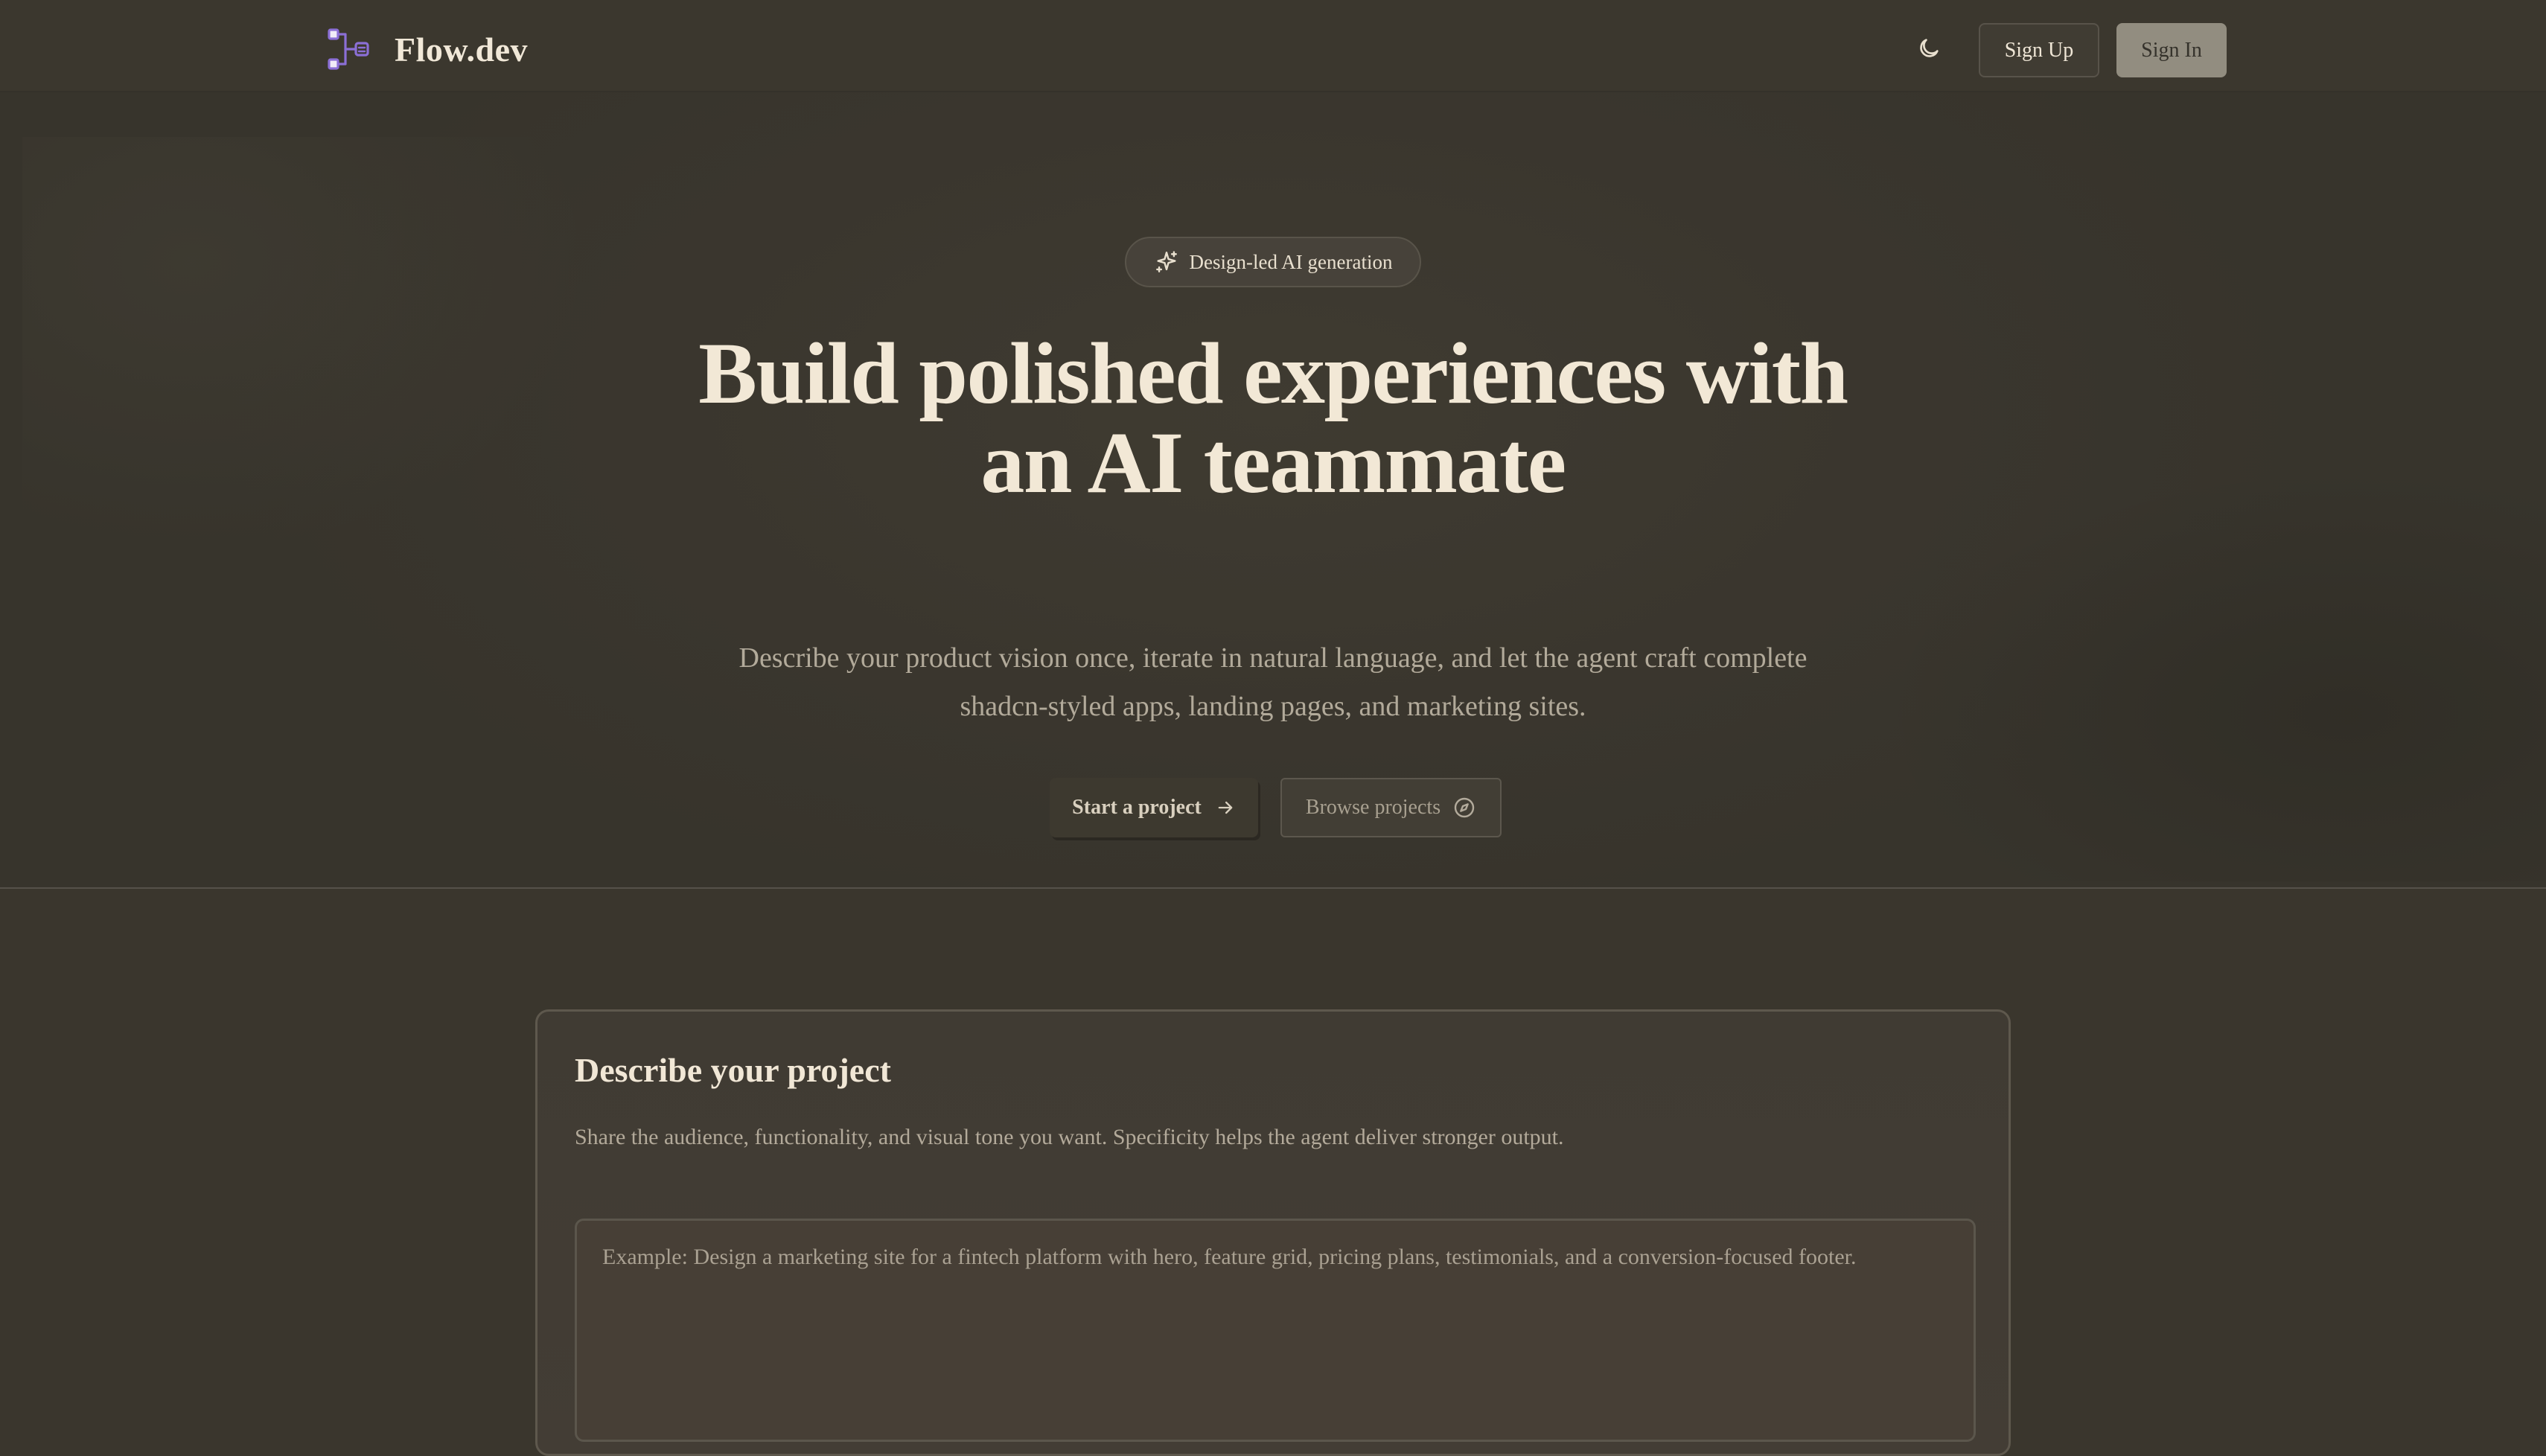  I want to click on brand: Flow.dev, so click(427, 49).